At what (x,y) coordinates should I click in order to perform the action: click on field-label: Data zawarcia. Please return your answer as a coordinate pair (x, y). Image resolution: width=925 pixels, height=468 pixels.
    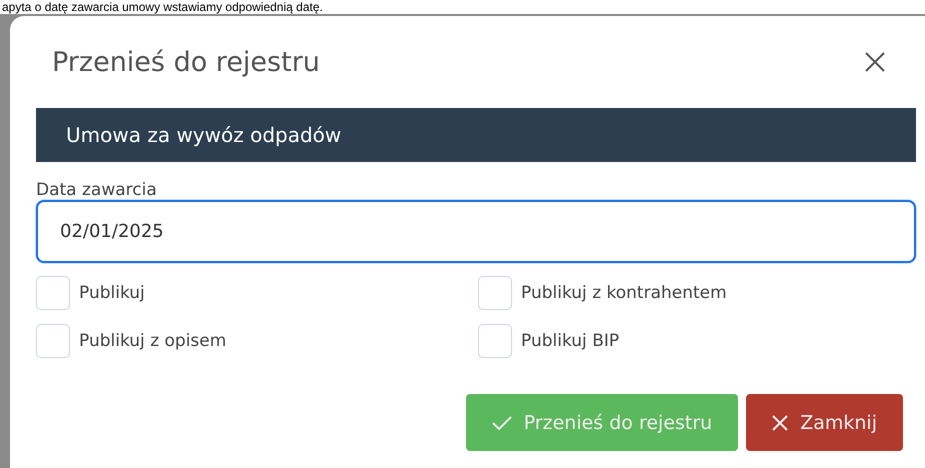
    Looking at the image, I should click on (97, 190).